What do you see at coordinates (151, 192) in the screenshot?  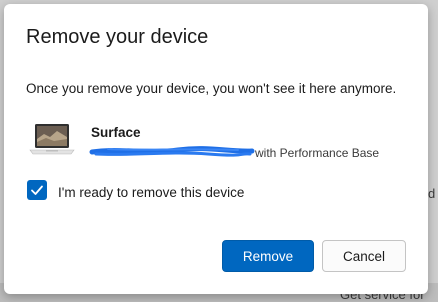 I see `confirm-checkbox-label: I'm ready to remove this device` at bounding box center [151, 192].